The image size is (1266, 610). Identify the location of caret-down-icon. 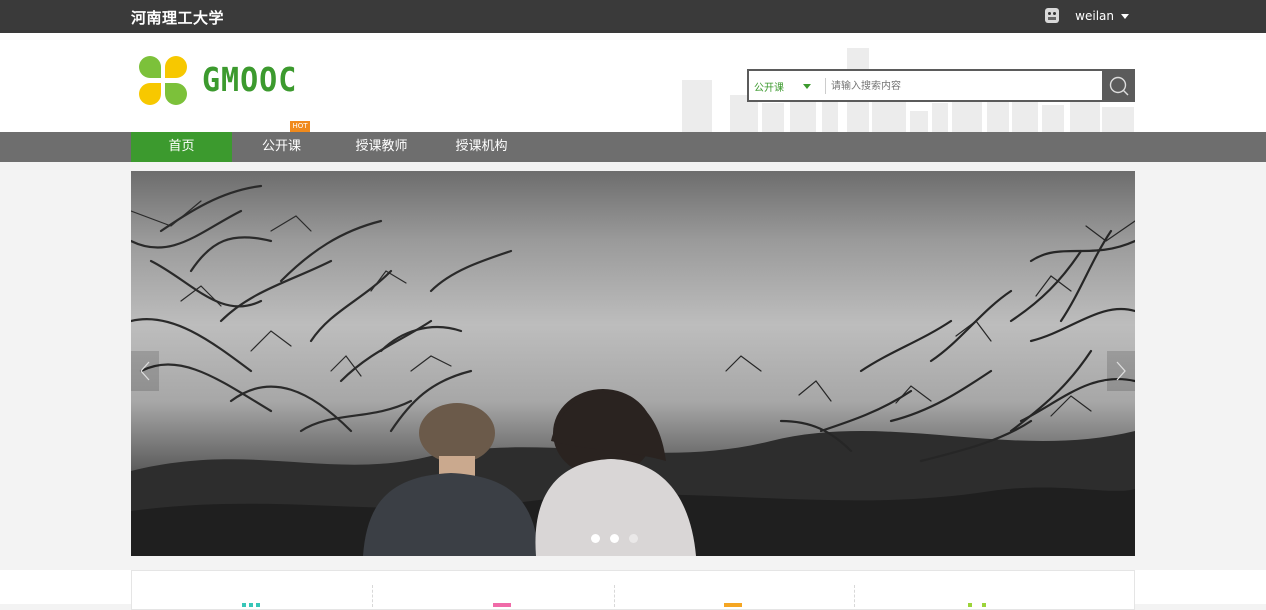
(1125, 16).